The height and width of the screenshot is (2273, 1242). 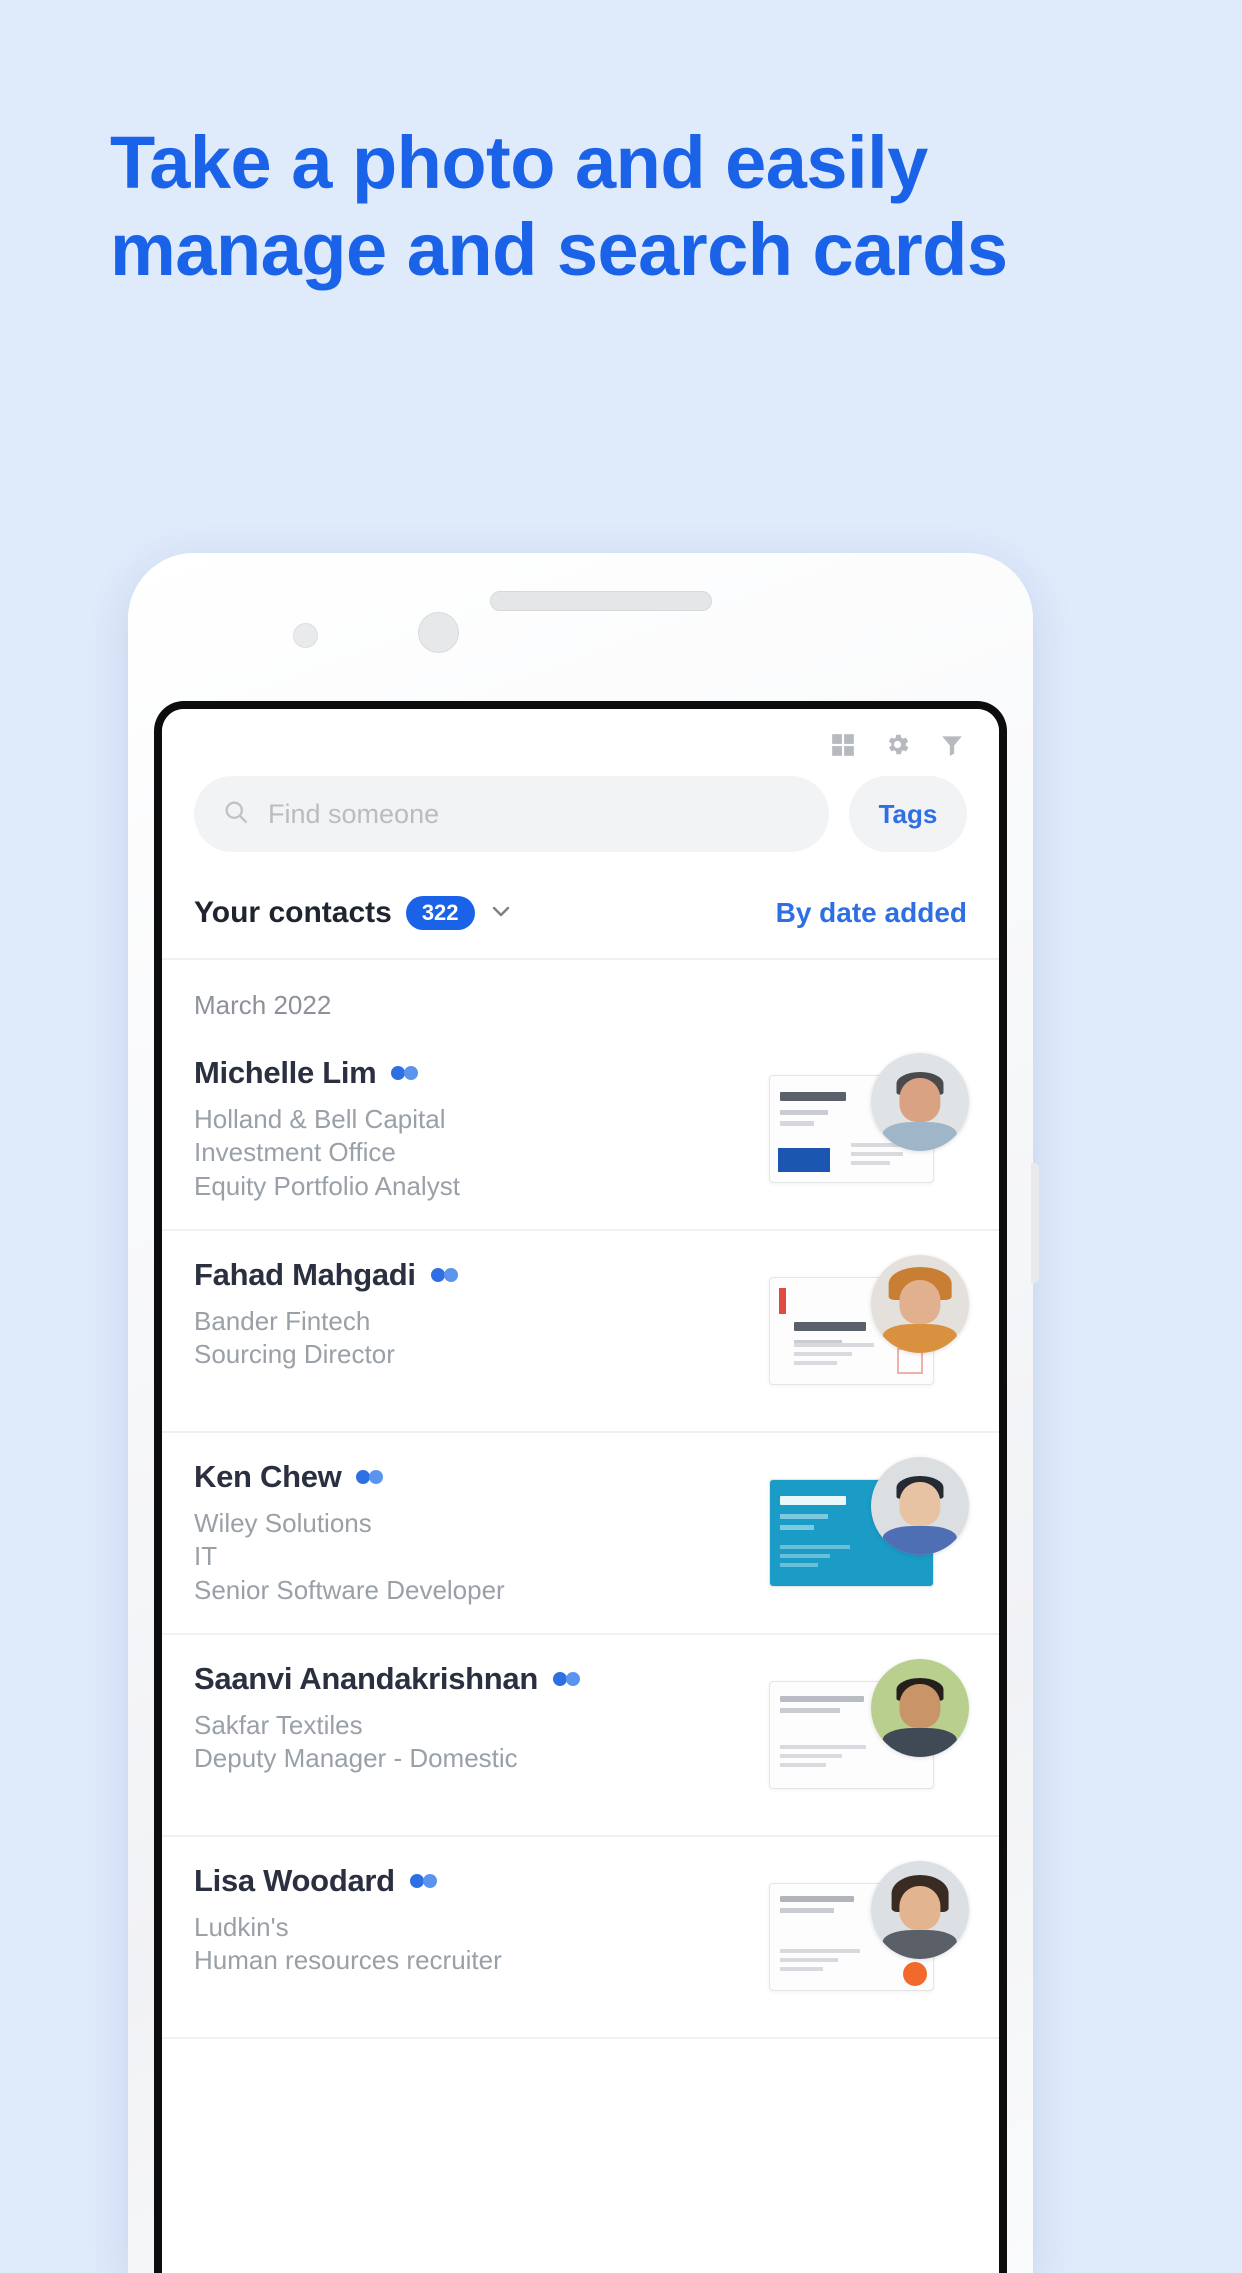 I want to click on month-group-label: March 2022, so click(x=263, y=1005).